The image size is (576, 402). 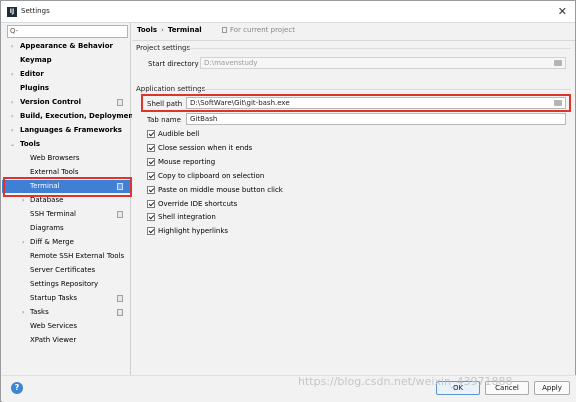 What do you see at coordinates (552, 388) in the screenshot?
I see `apply-button: Apply` at bounding box center [552, 388].